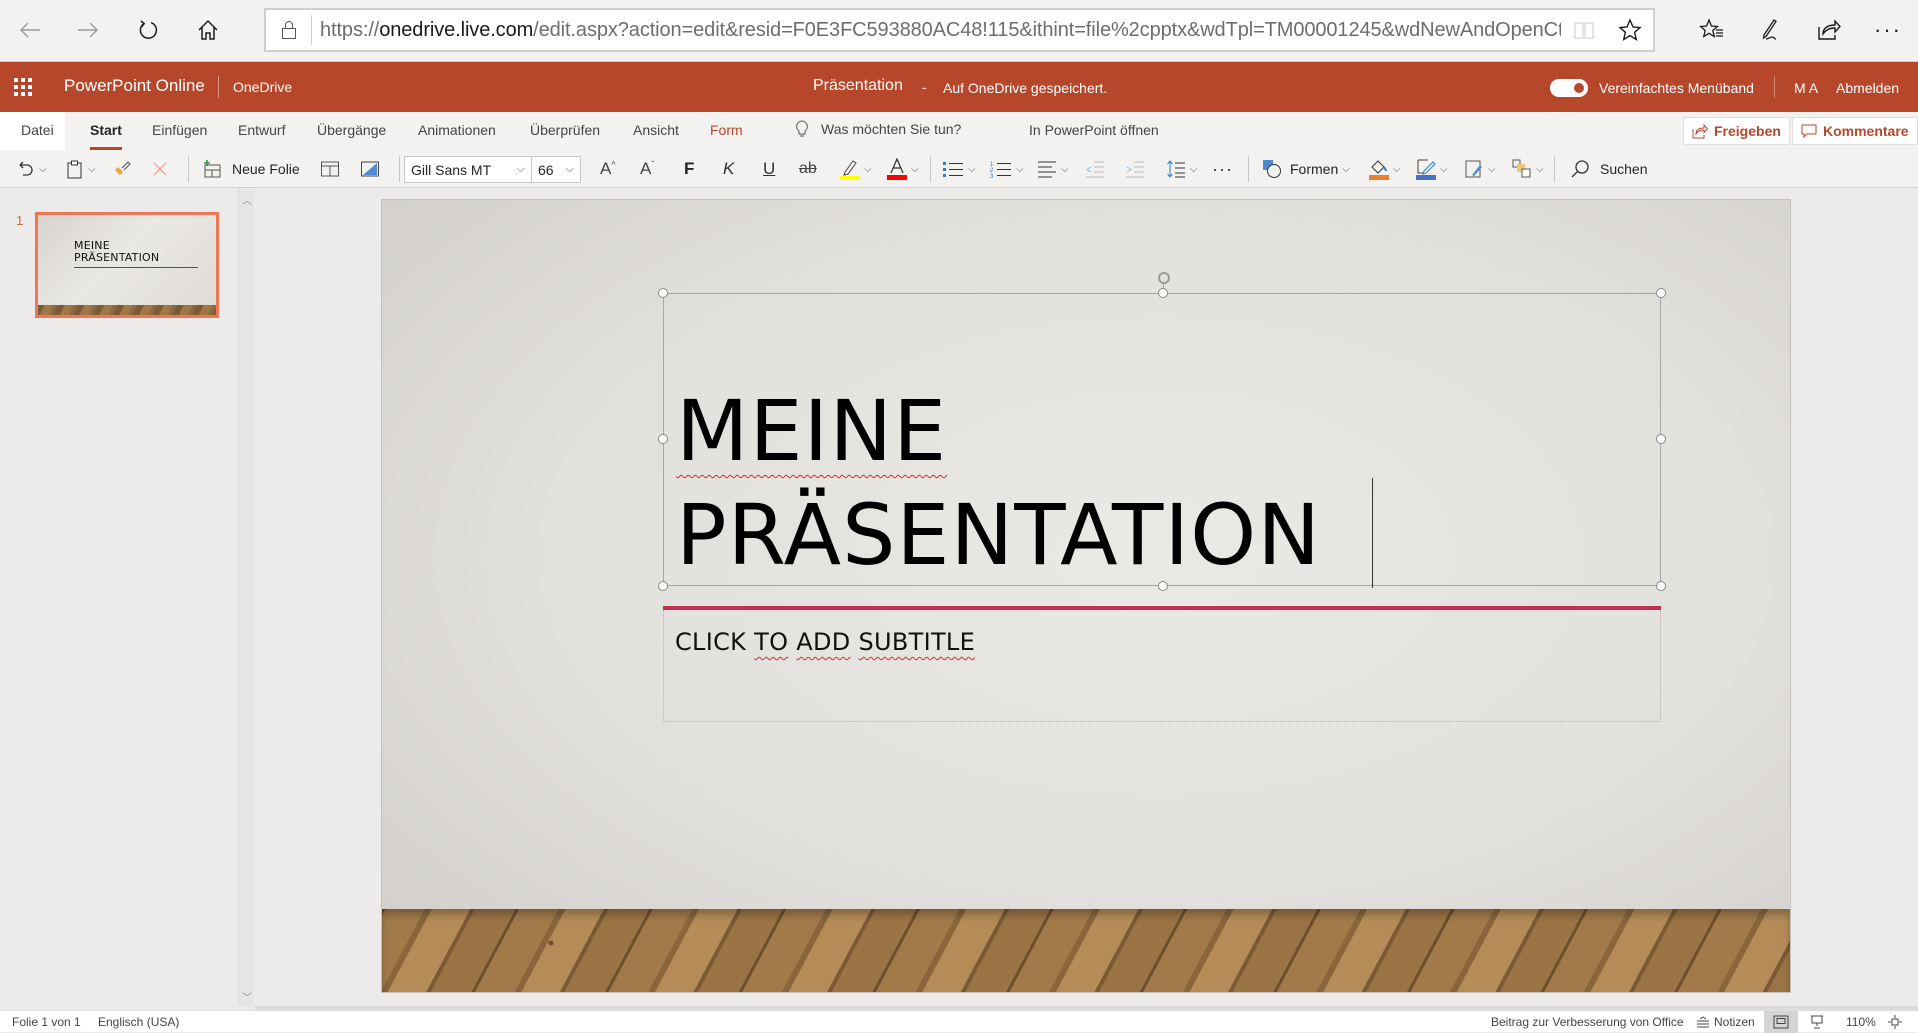  Describe the element at coordinates (808, 169) in the screenshot. I see `strikethrough-button: ab` at that location.